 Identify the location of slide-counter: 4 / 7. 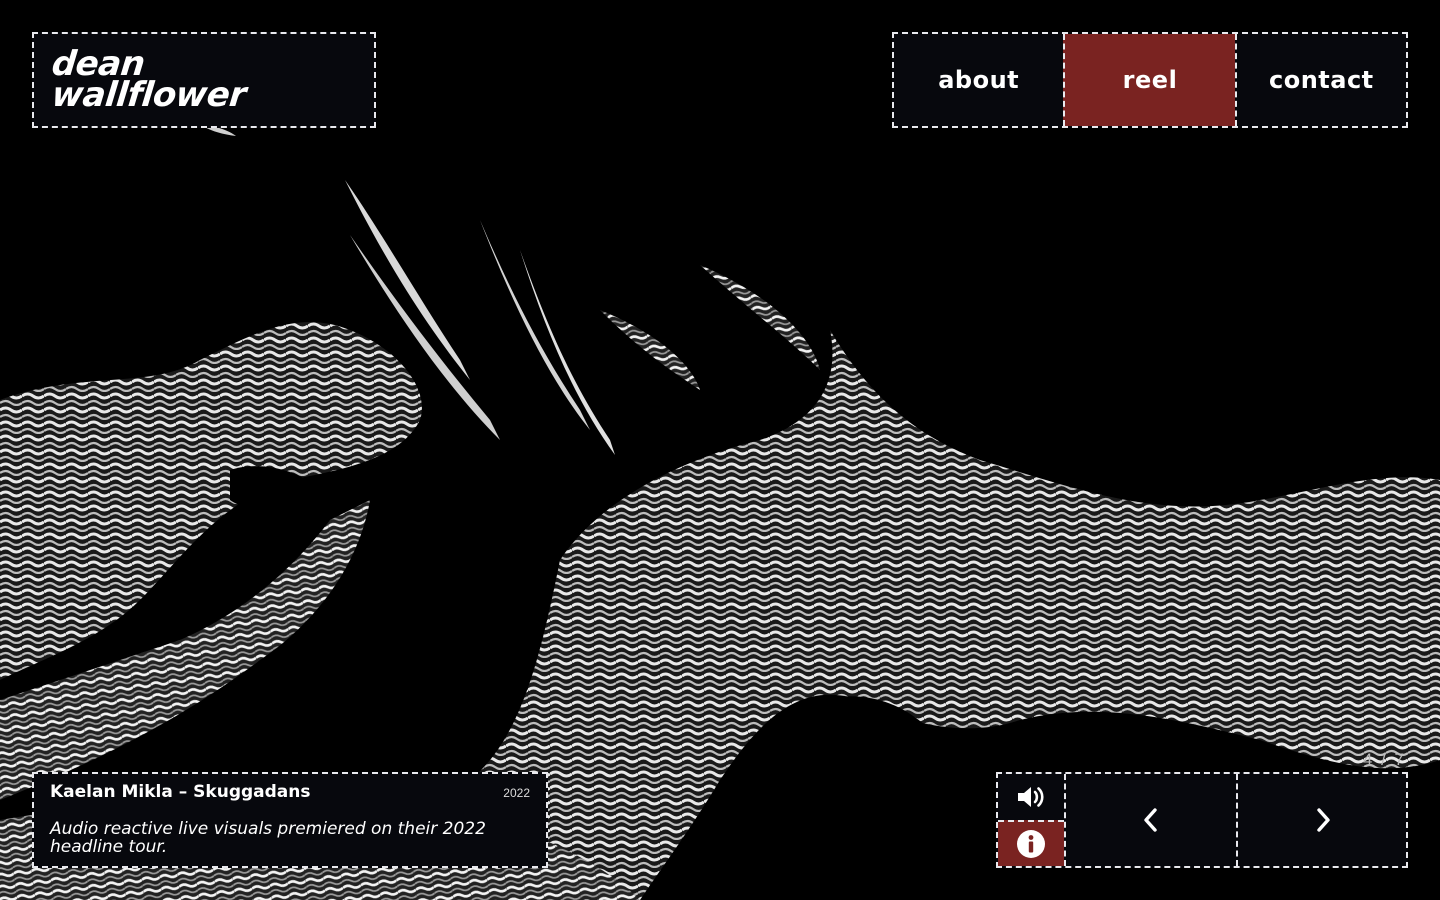
(1384, 759).